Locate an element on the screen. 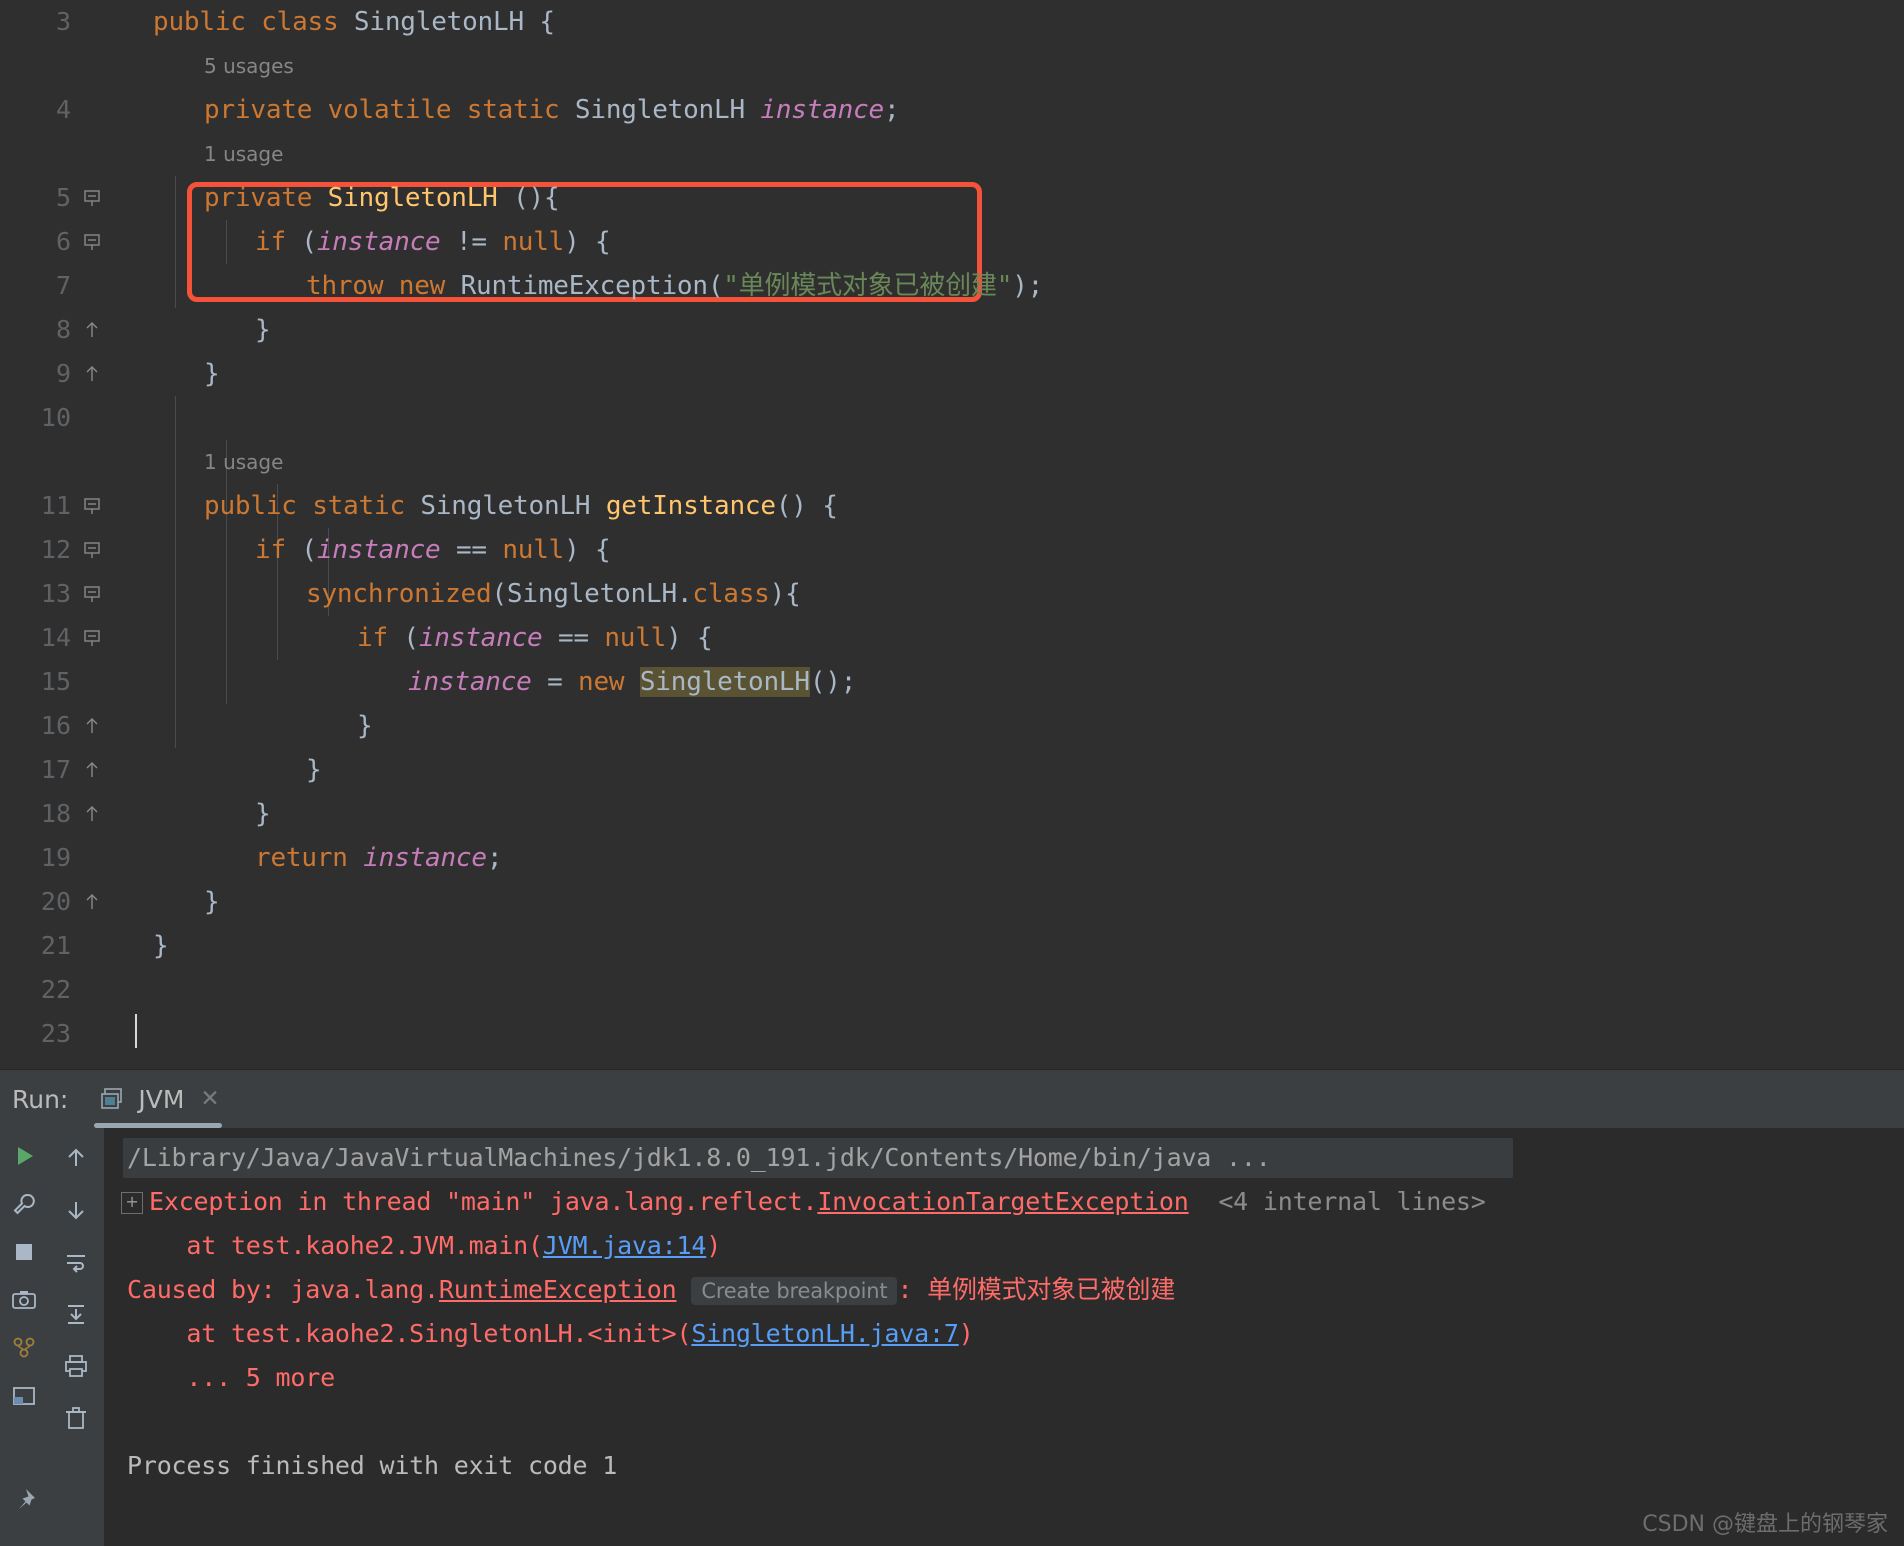 The height and width of the screenshot is (1546, 1904). console-line: at test.kaohe2.JVM.main(JVM.java:14) is located at coordinates (424, 1246).